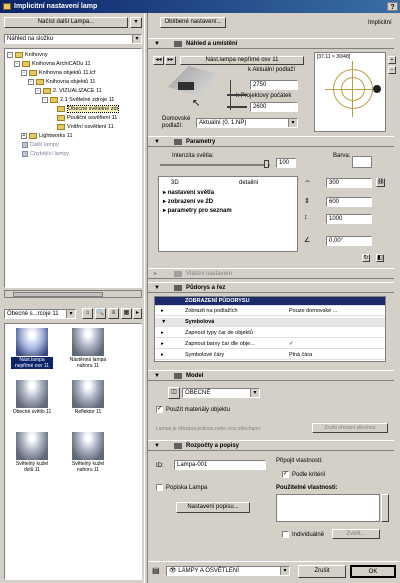 The image size is (400, 583). What do you see at coordinates (392, 60) in the screenshot?
I see `zoom-in-icon: +` at bounding box center [392, 60].